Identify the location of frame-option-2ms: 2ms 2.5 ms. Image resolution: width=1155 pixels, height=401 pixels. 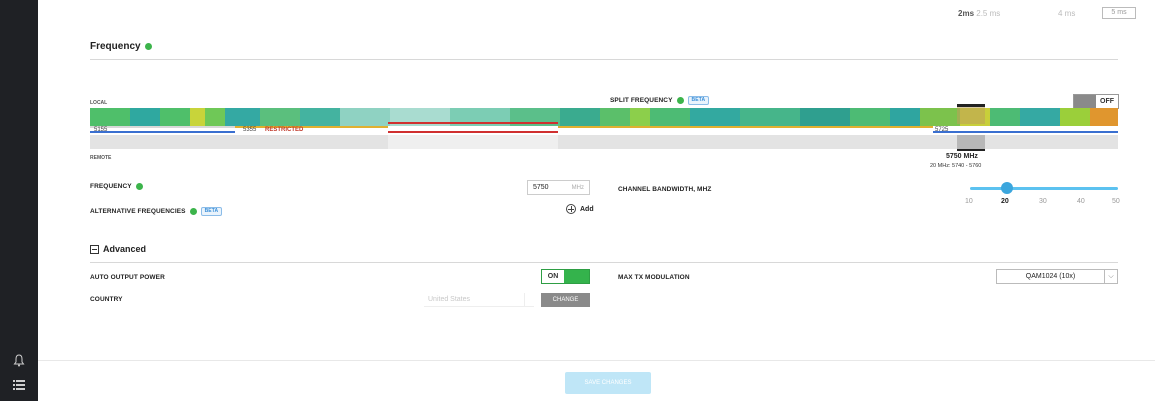
(979, 13).